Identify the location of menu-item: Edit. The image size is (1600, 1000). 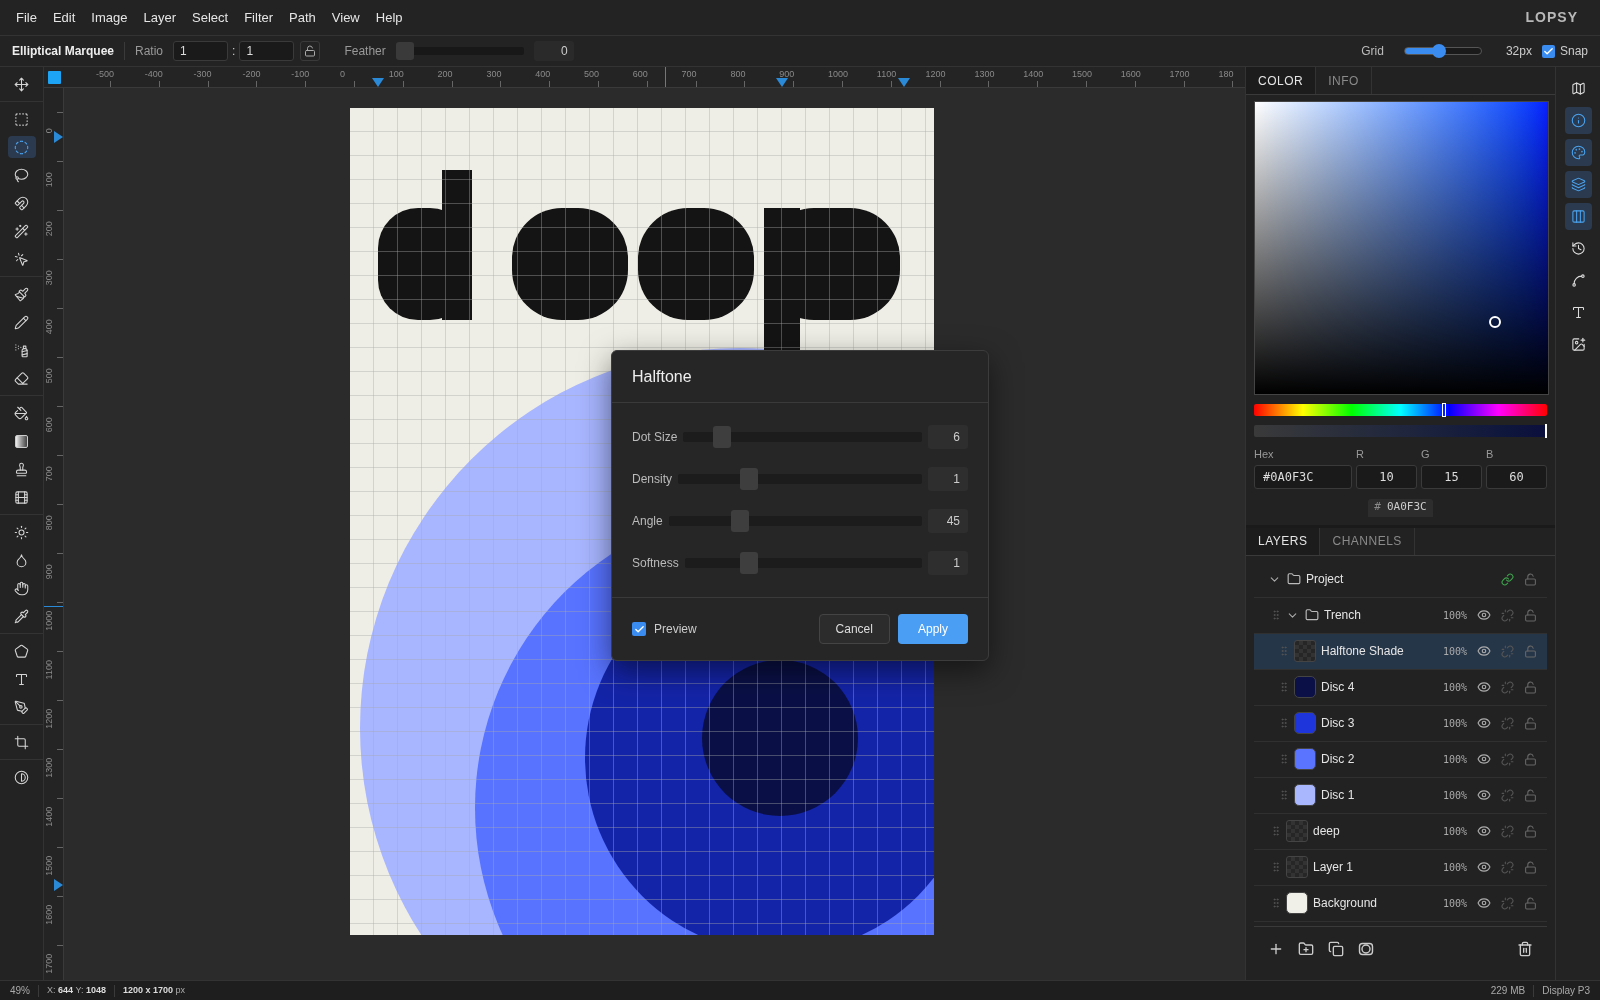
(64, 17).